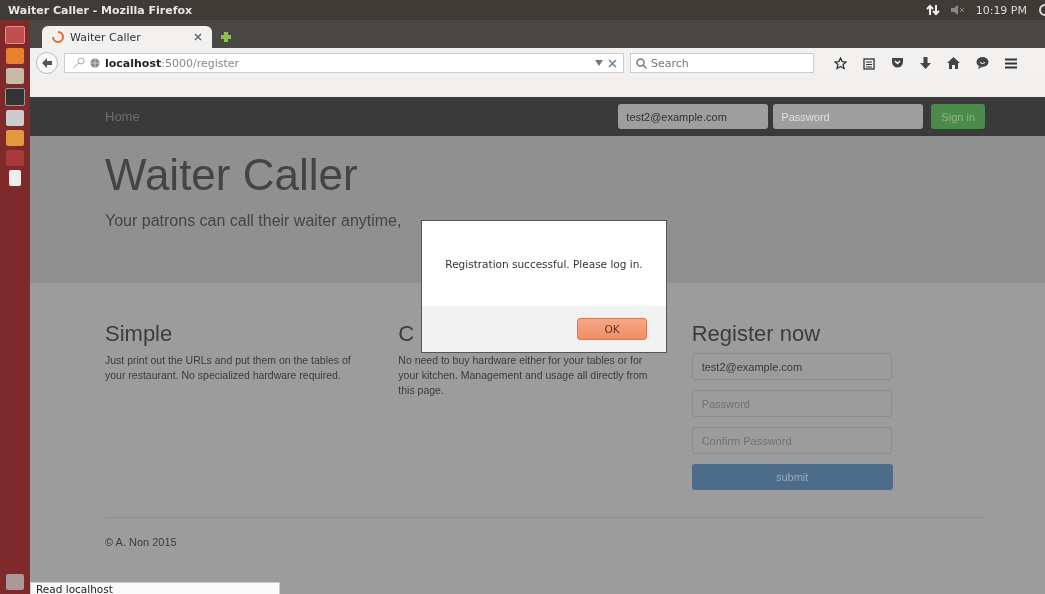  What do you see at coordinates (693, 116) in the screenshot?
I see `email-field: test2@example.com` at bounding box center [693, 116].